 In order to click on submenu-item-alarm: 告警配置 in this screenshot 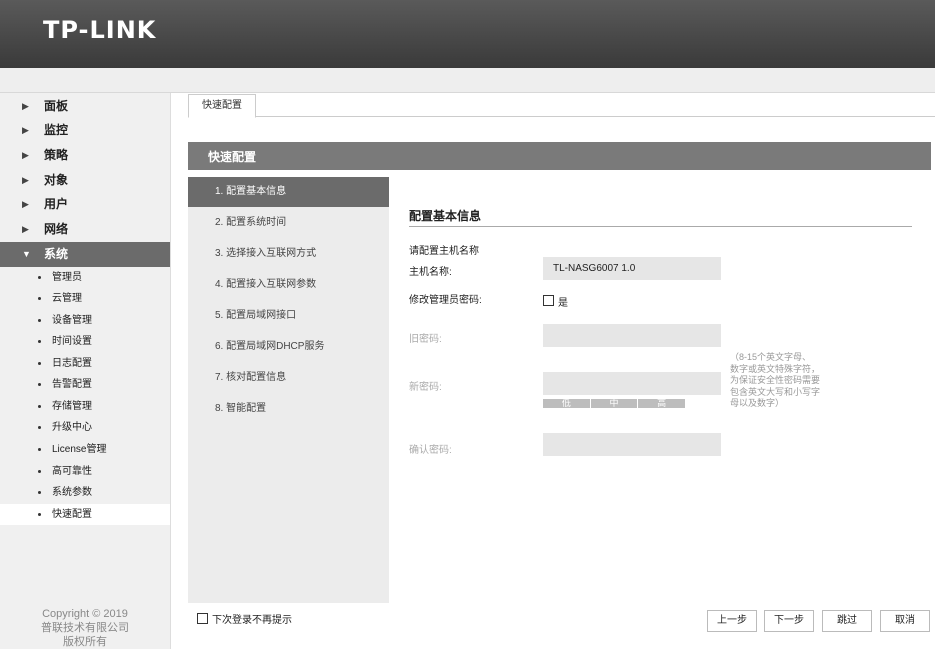, I will do `click(85, 384)`.